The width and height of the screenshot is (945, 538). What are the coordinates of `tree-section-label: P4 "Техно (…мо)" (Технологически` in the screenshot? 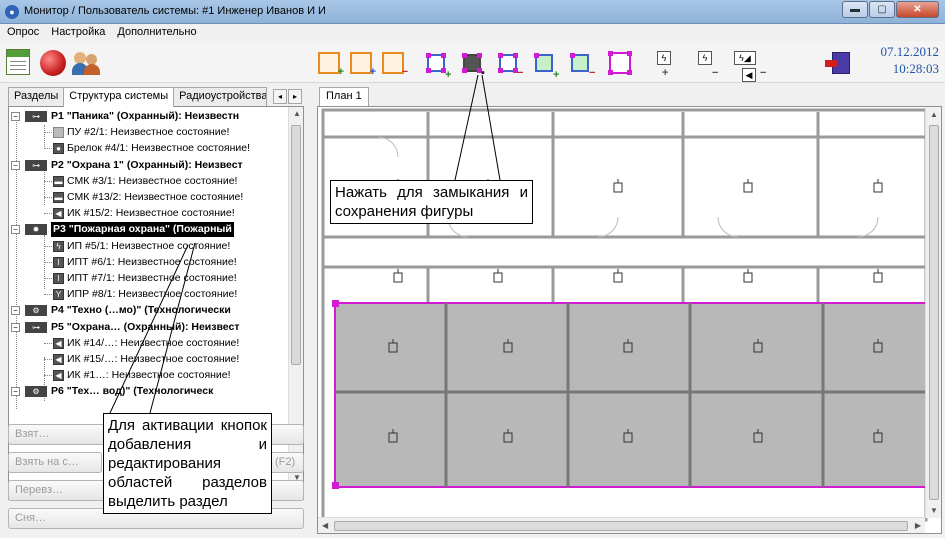 It's located at (141, 310).